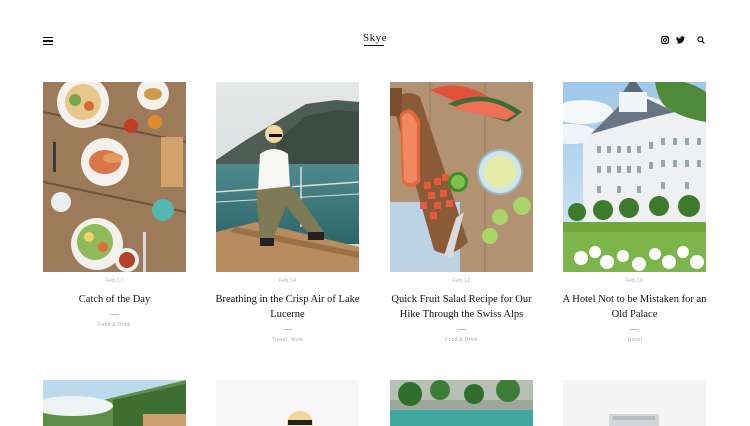  Describe the element at coordinates (461, 281) in the screenshot. I see `post-date: Feb 12` at that location.